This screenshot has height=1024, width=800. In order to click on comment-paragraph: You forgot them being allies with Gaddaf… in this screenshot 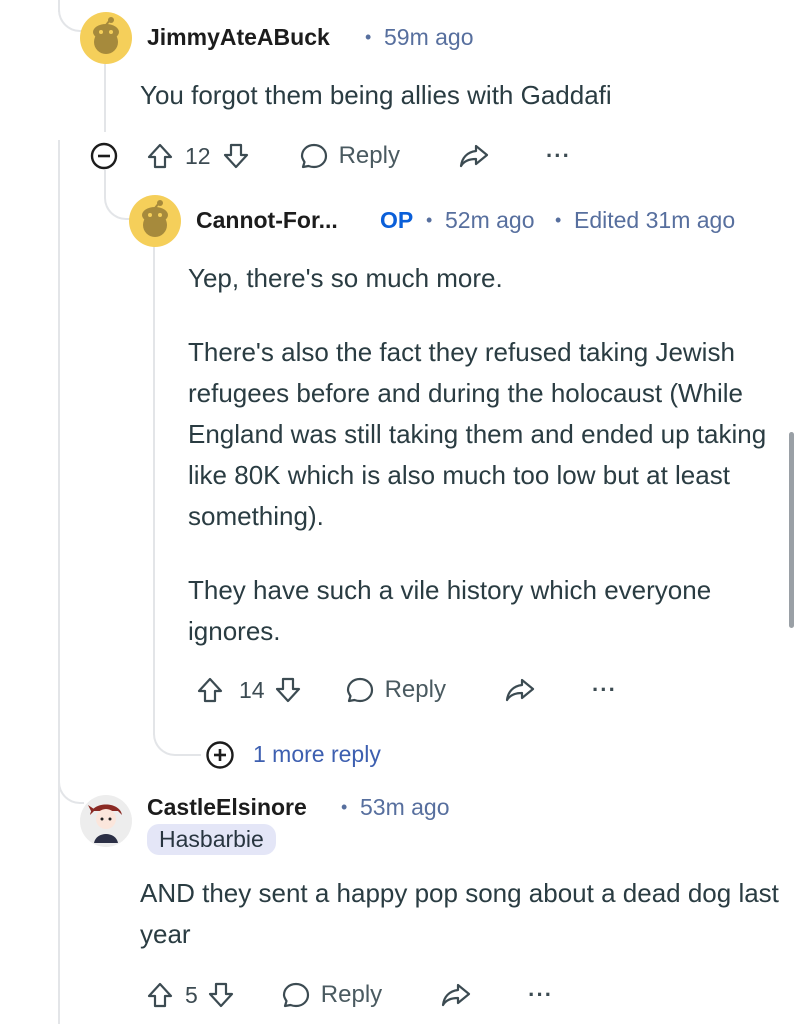, I will do `click(376, 95)`.